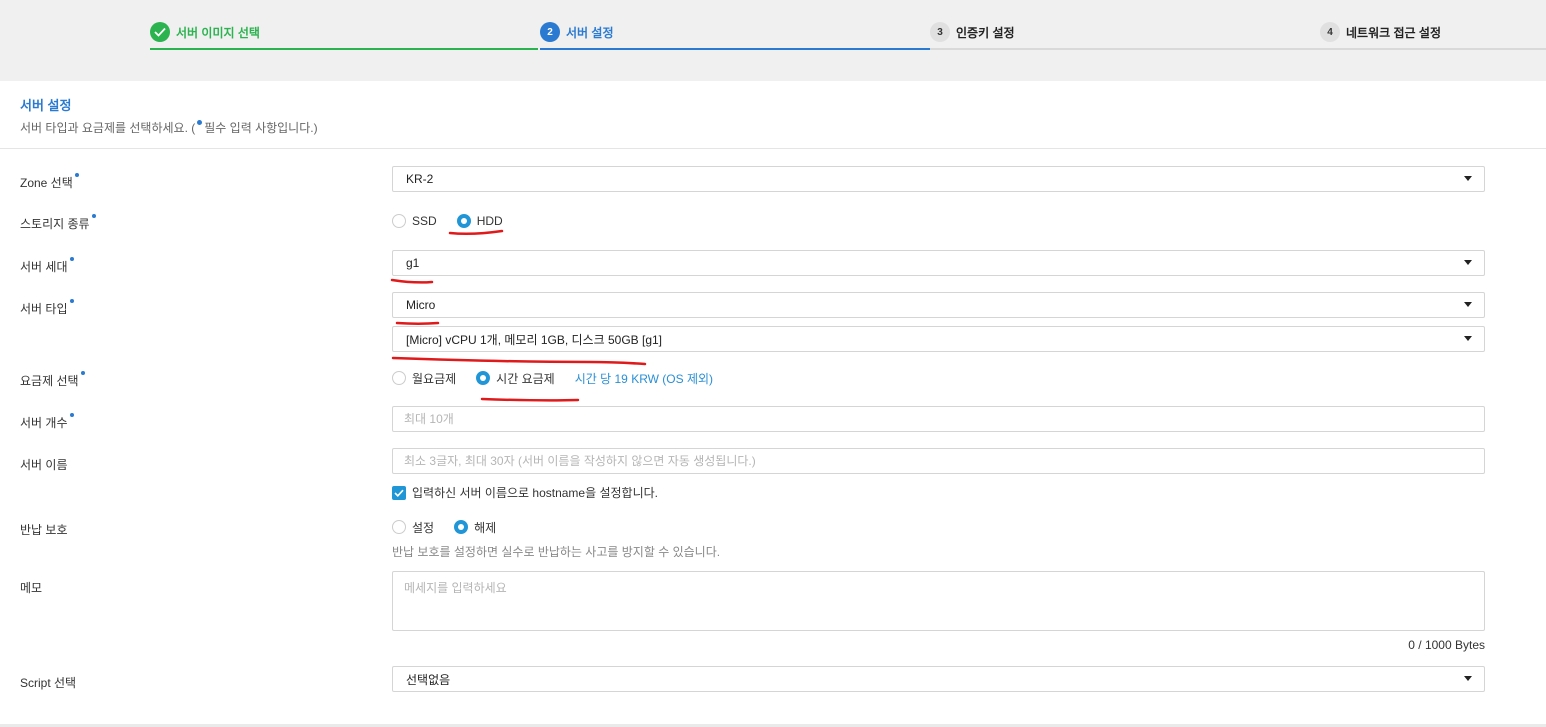  What do you see at coordinates (414, 221) in the screenshot?
I see `storage-ssd-radio: SSD` at bounding box center [414, 221].